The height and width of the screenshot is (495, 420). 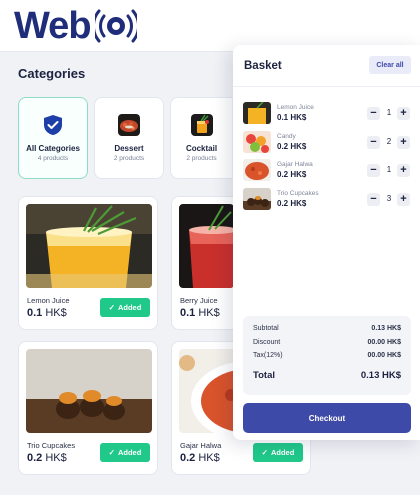 What do you see at coordinates (129, 138) in the screenshot?
I see `category-dessert: Dessert 2 products` at bounding box center [129, 138].